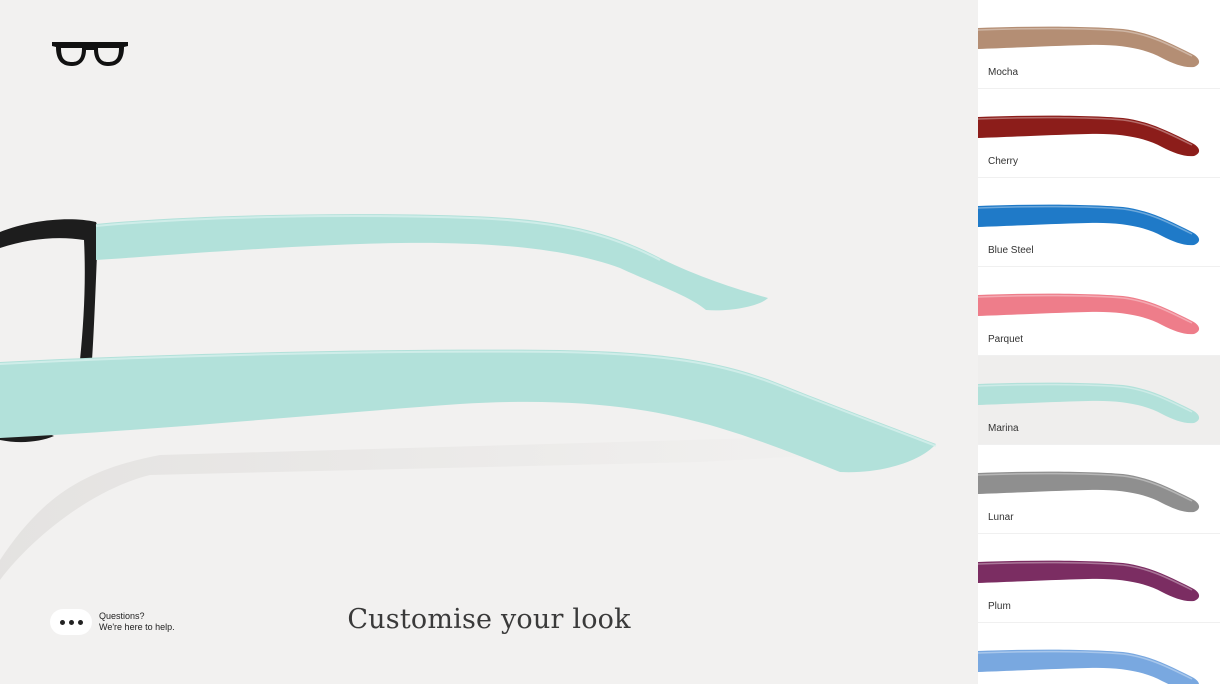 This screenshot has width=1220, height=684. Describe the element at coordinates (1011, 250) in the screenshot. I see `color-option-label: Blue Steel` at that location.